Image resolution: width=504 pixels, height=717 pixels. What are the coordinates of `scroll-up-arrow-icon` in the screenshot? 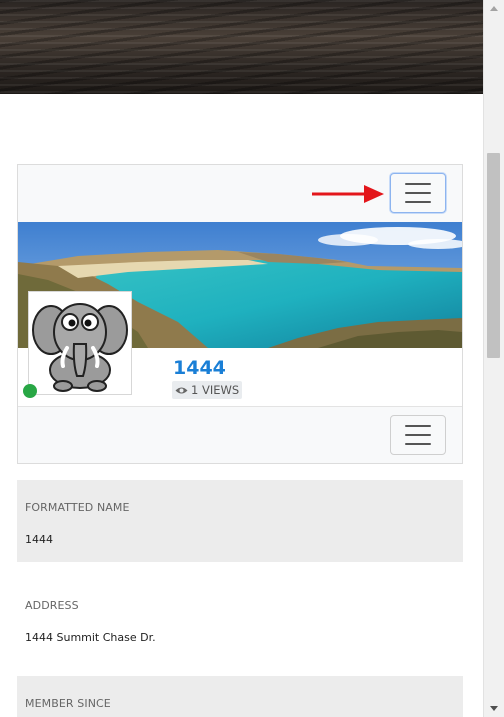 It's located at (494, 8).